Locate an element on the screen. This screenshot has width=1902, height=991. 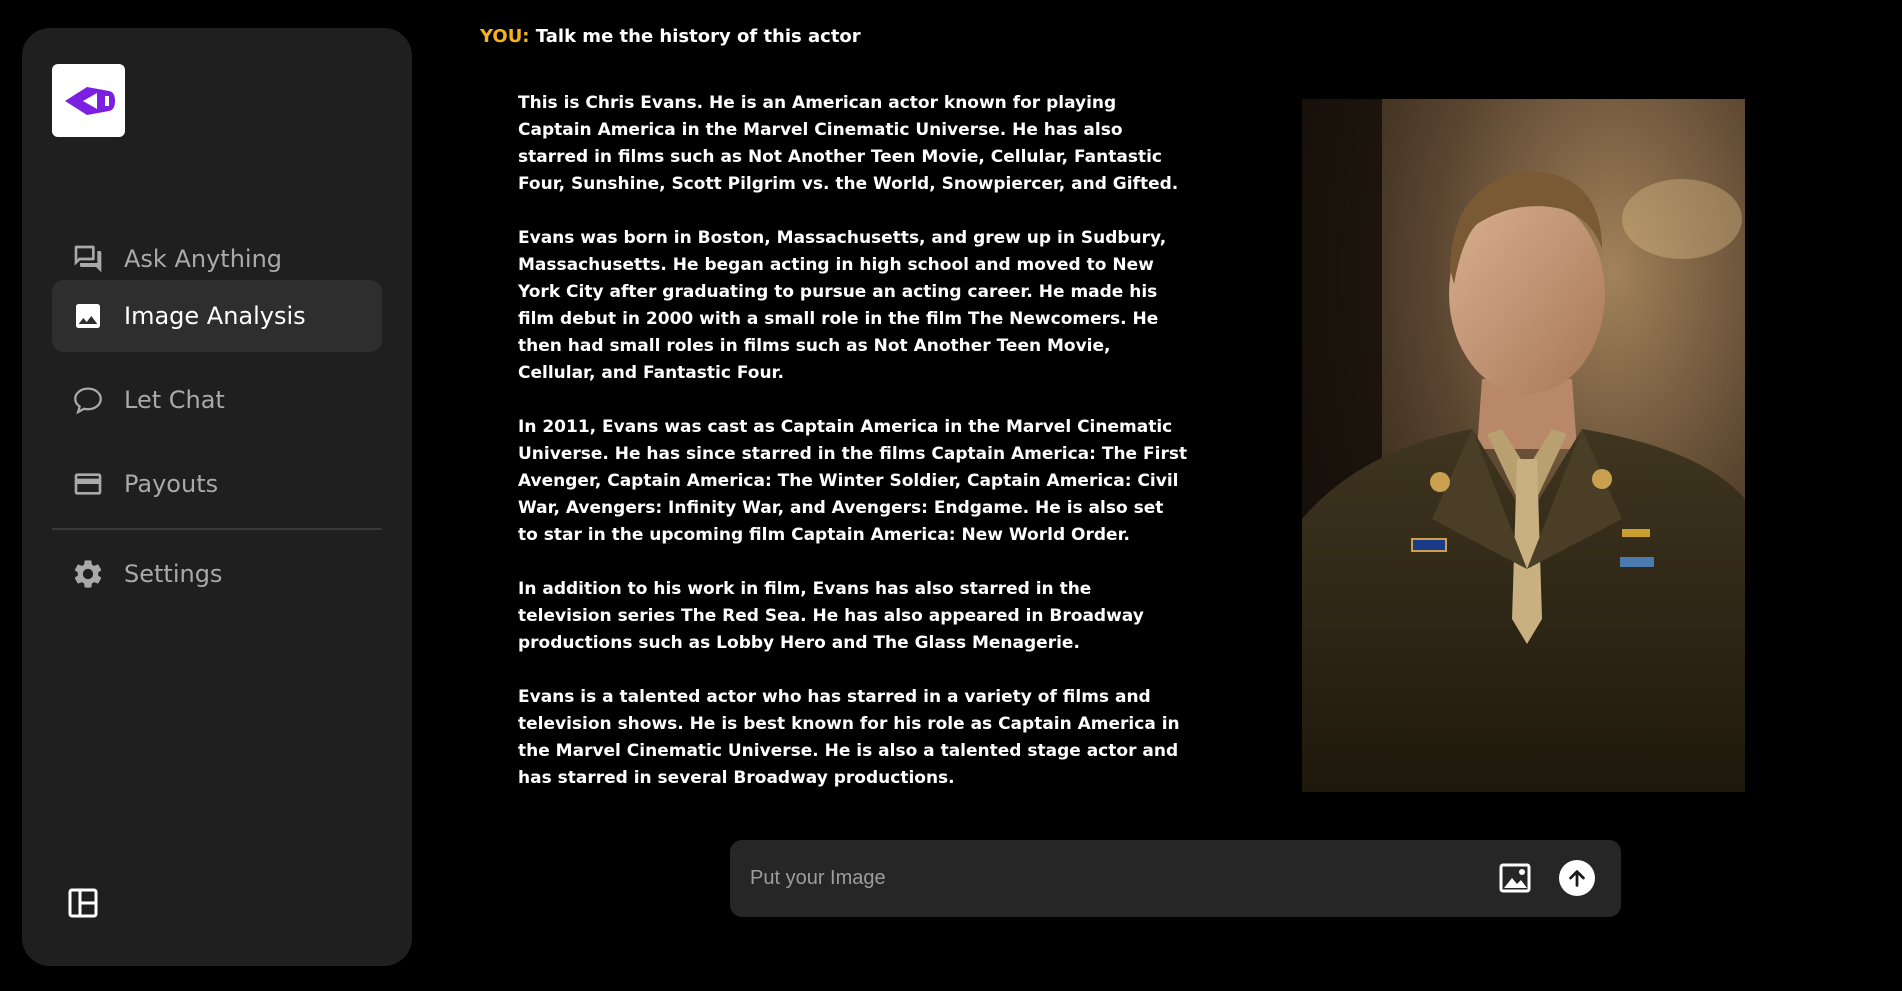
image-upload-button is located at coordinates (1515, 878).